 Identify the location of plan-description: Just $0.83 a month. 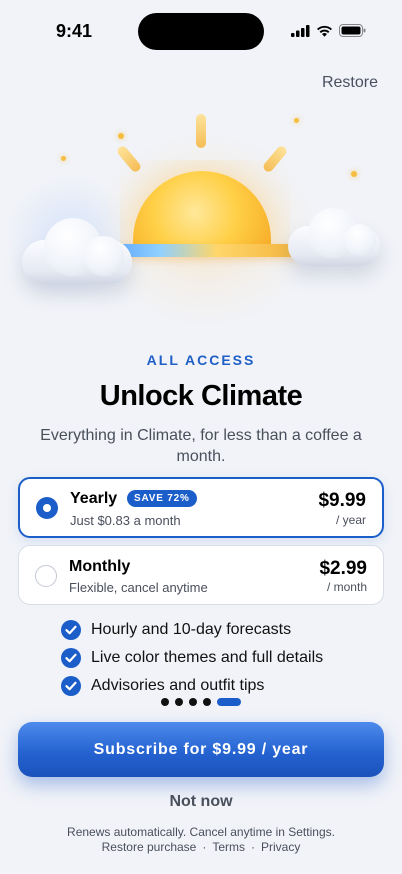
(125, 520).